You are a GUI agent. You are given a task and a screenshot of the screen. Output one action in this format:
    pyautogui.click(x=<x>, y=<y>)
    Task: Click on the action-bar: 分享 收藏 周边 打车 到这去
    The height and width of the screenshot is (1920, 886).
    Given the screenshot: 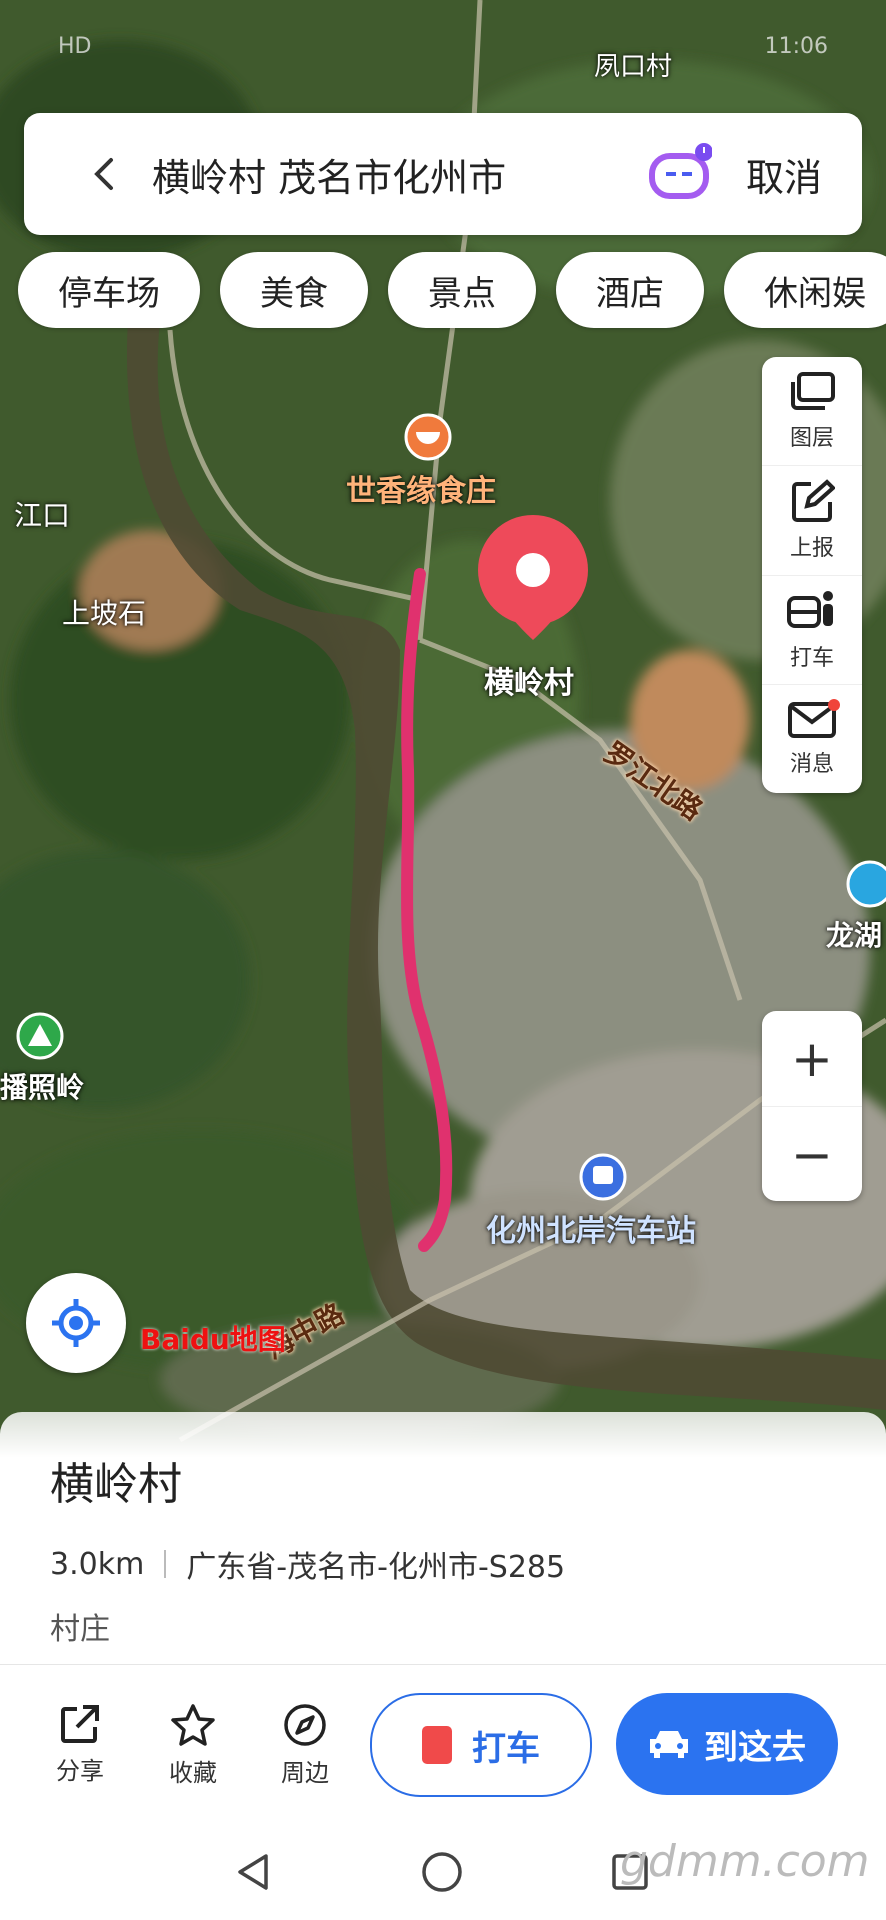 What is the action you would take?
    pyautogui.click(x=443, y=1745)
    